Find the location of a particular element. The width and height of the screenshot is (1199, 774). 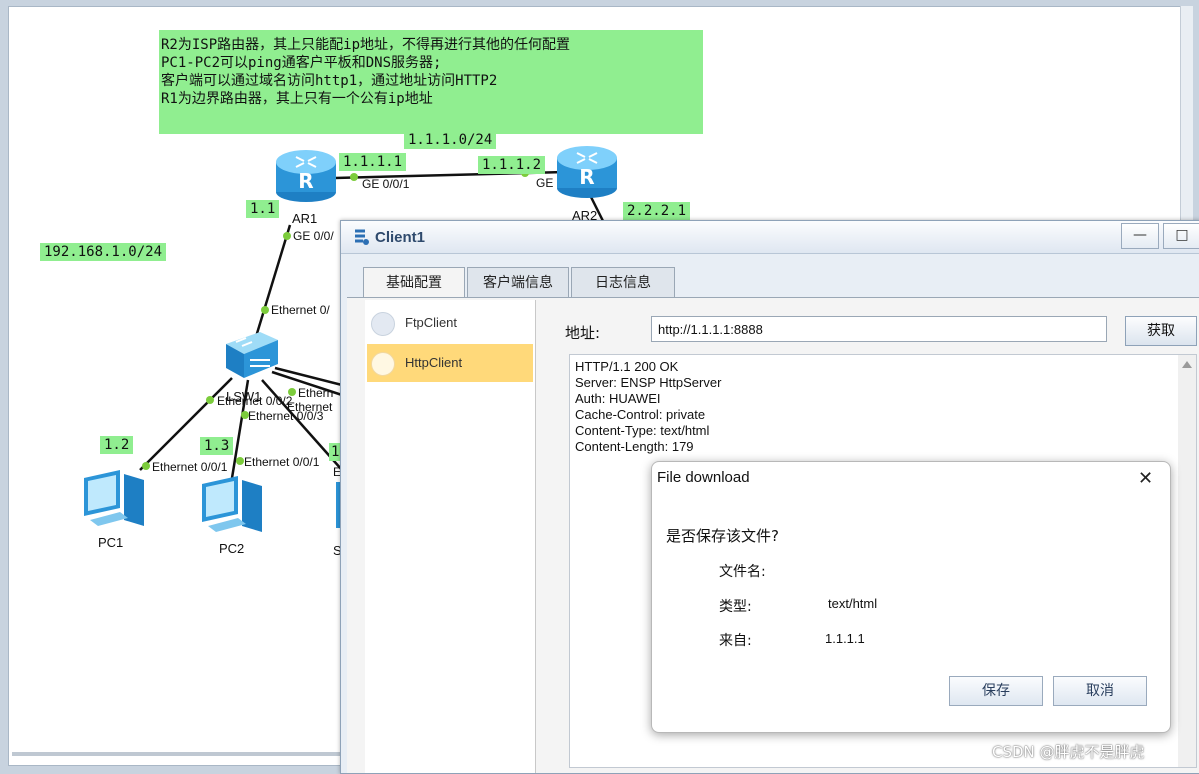

port-dot-r1-wan is located at coordinates (354, 177).